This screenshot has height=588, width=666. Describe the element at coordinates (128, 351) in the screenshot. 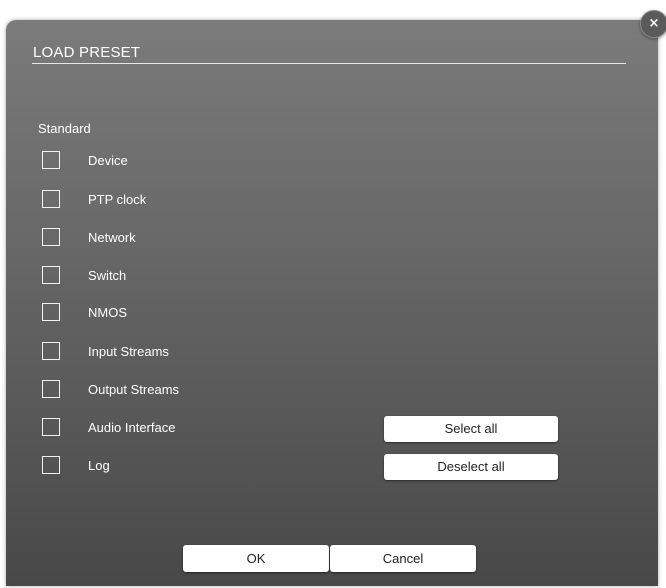

I see `option-label: Input Streams` at that location.